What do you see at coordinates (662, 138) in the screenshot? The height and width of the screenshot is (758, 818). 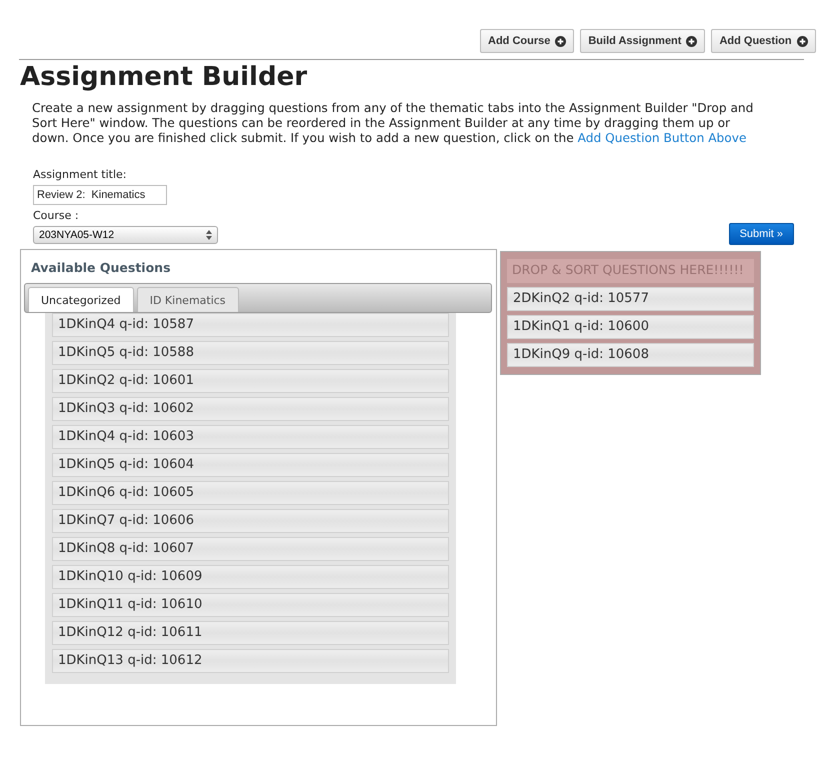 I see `add-question-link: Add Question Button Above` at bounding box center [662, 138].